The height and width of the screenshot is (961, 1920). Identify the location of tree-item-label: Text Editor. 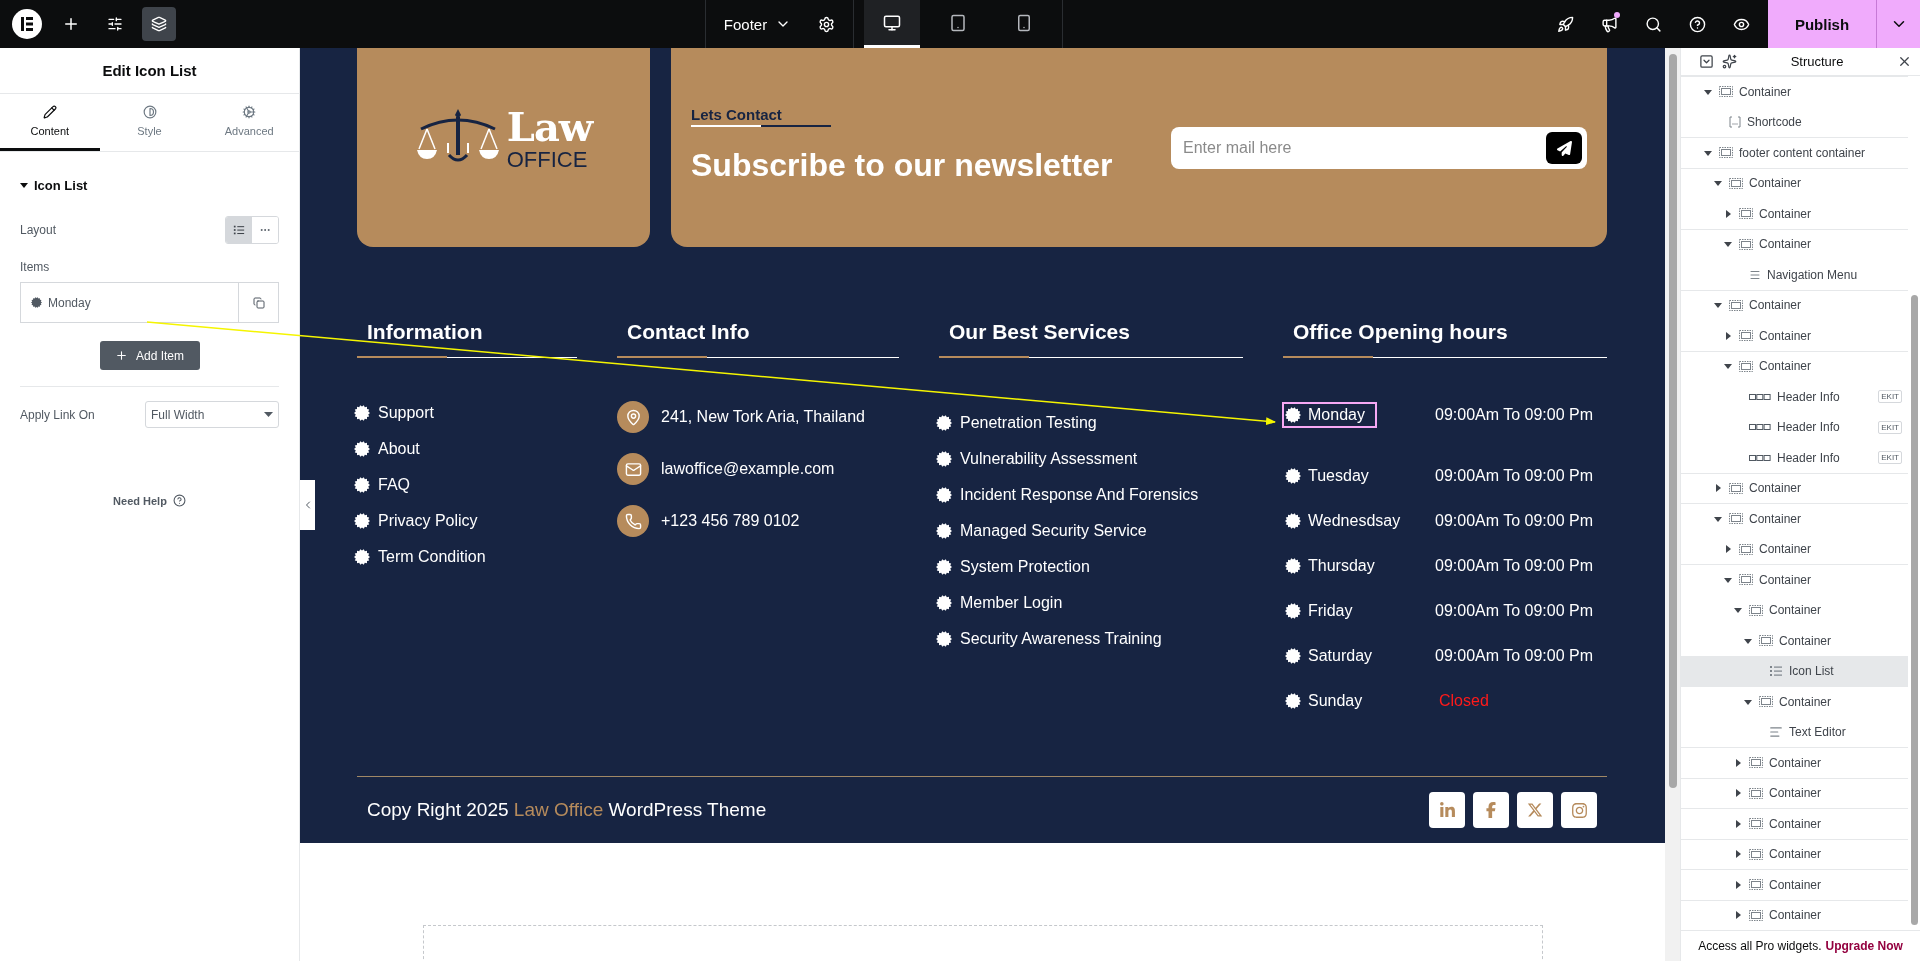
(1818, 732).